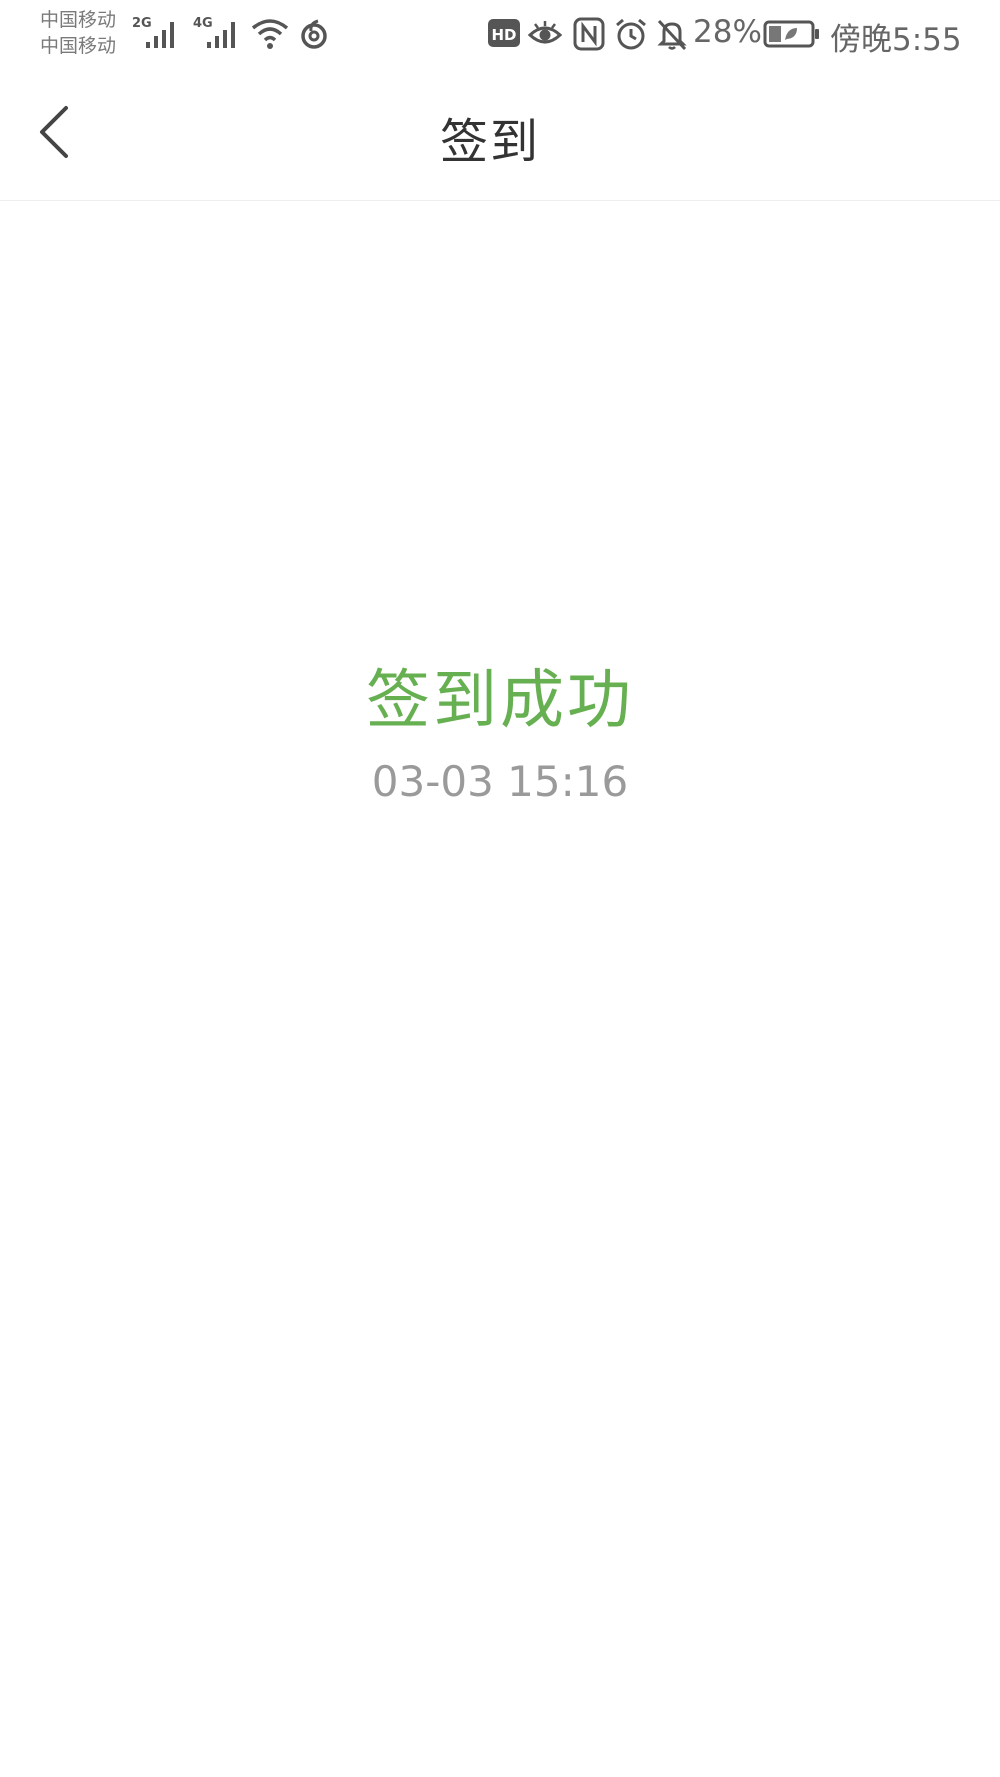 The width and height of the screenshot is (1000, 1777). I want to click on hd-icon: HD, so click(504, 33).